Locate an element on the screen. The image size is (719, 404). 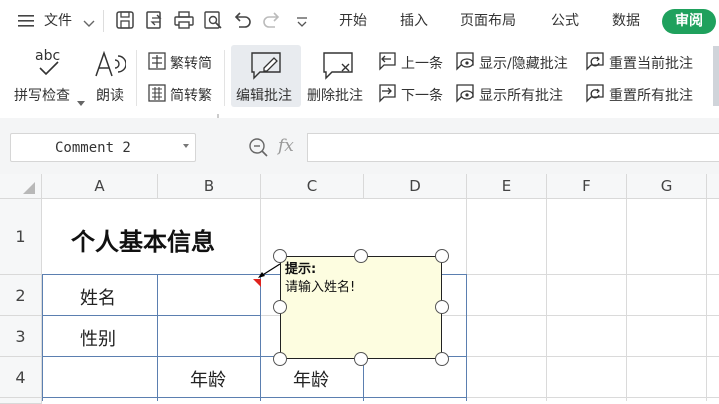
name-box: Comment 2 is located at coordinates (103, 147).